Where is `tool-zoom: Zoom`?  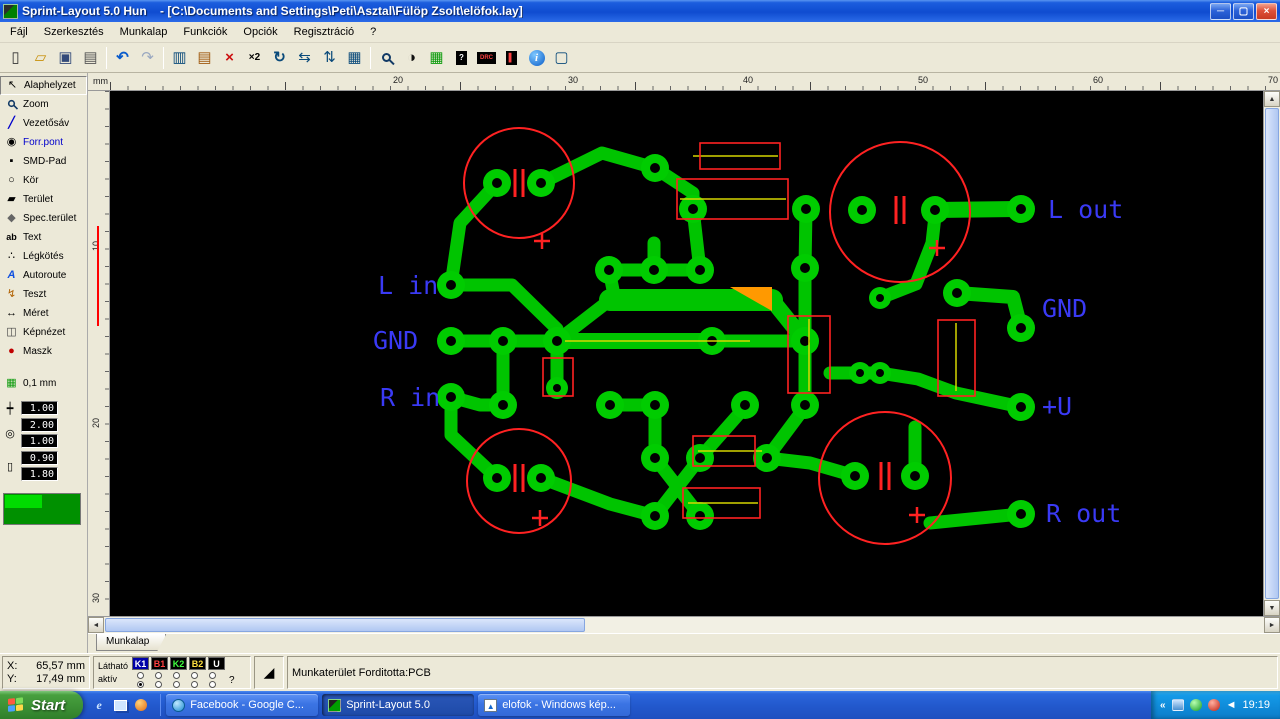
tool-zoom: Zoom is located at coordinates (43, 104).